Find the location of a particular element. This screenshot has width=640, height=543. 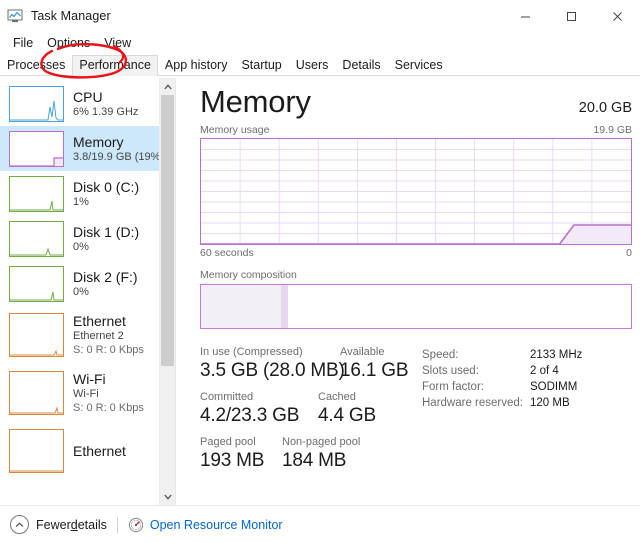

stat-available: Available 16.1 GB is located at coordinates (374, 364).